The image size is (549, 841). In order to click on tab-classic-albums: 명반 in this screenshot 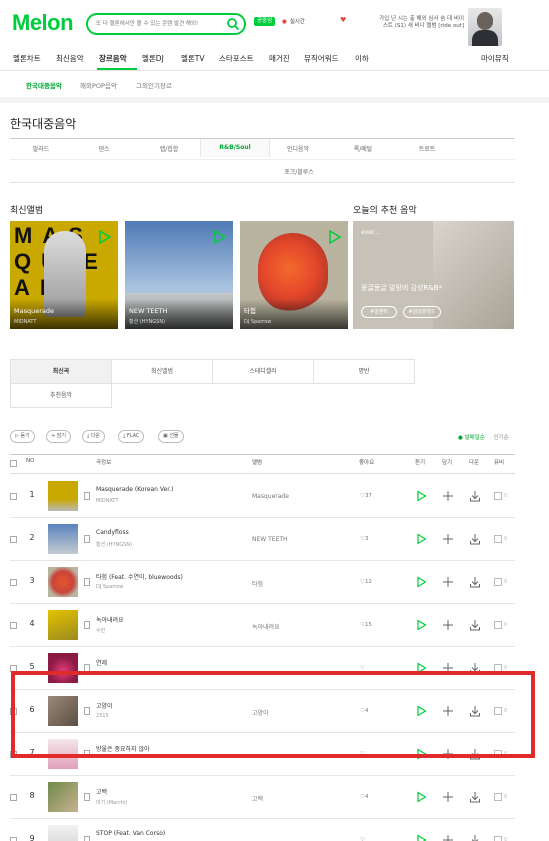, I will do `click(364, 371)`.